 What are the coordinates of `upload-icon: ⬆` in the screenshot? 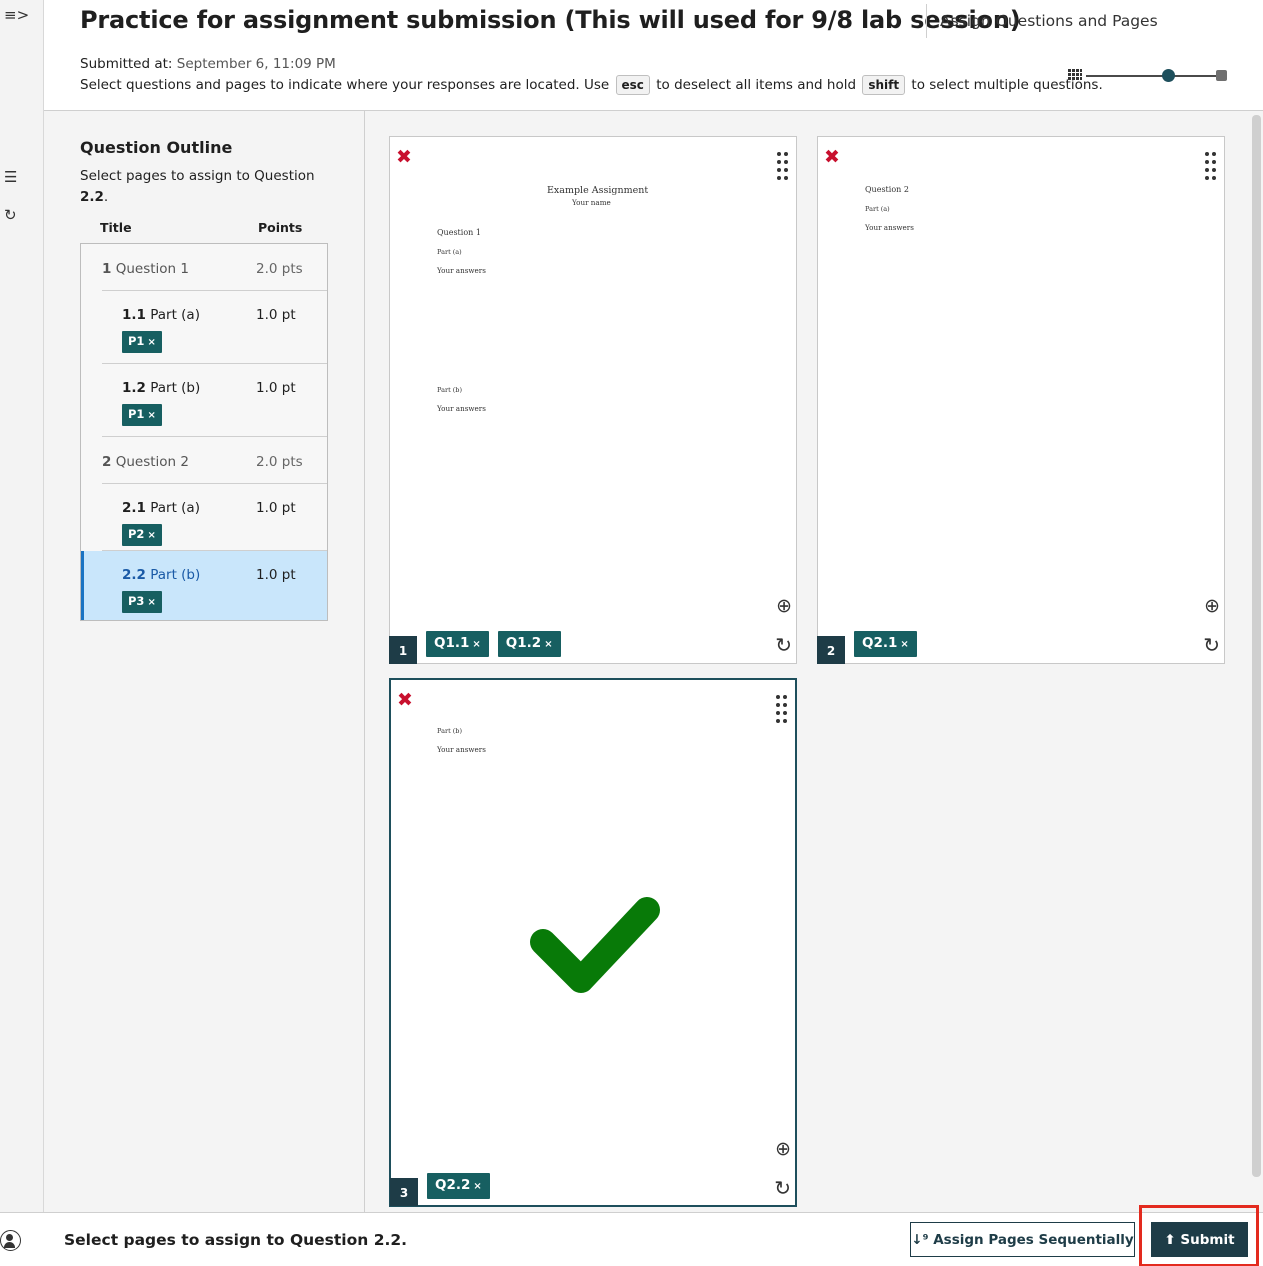 It's located at (1170, 1239).